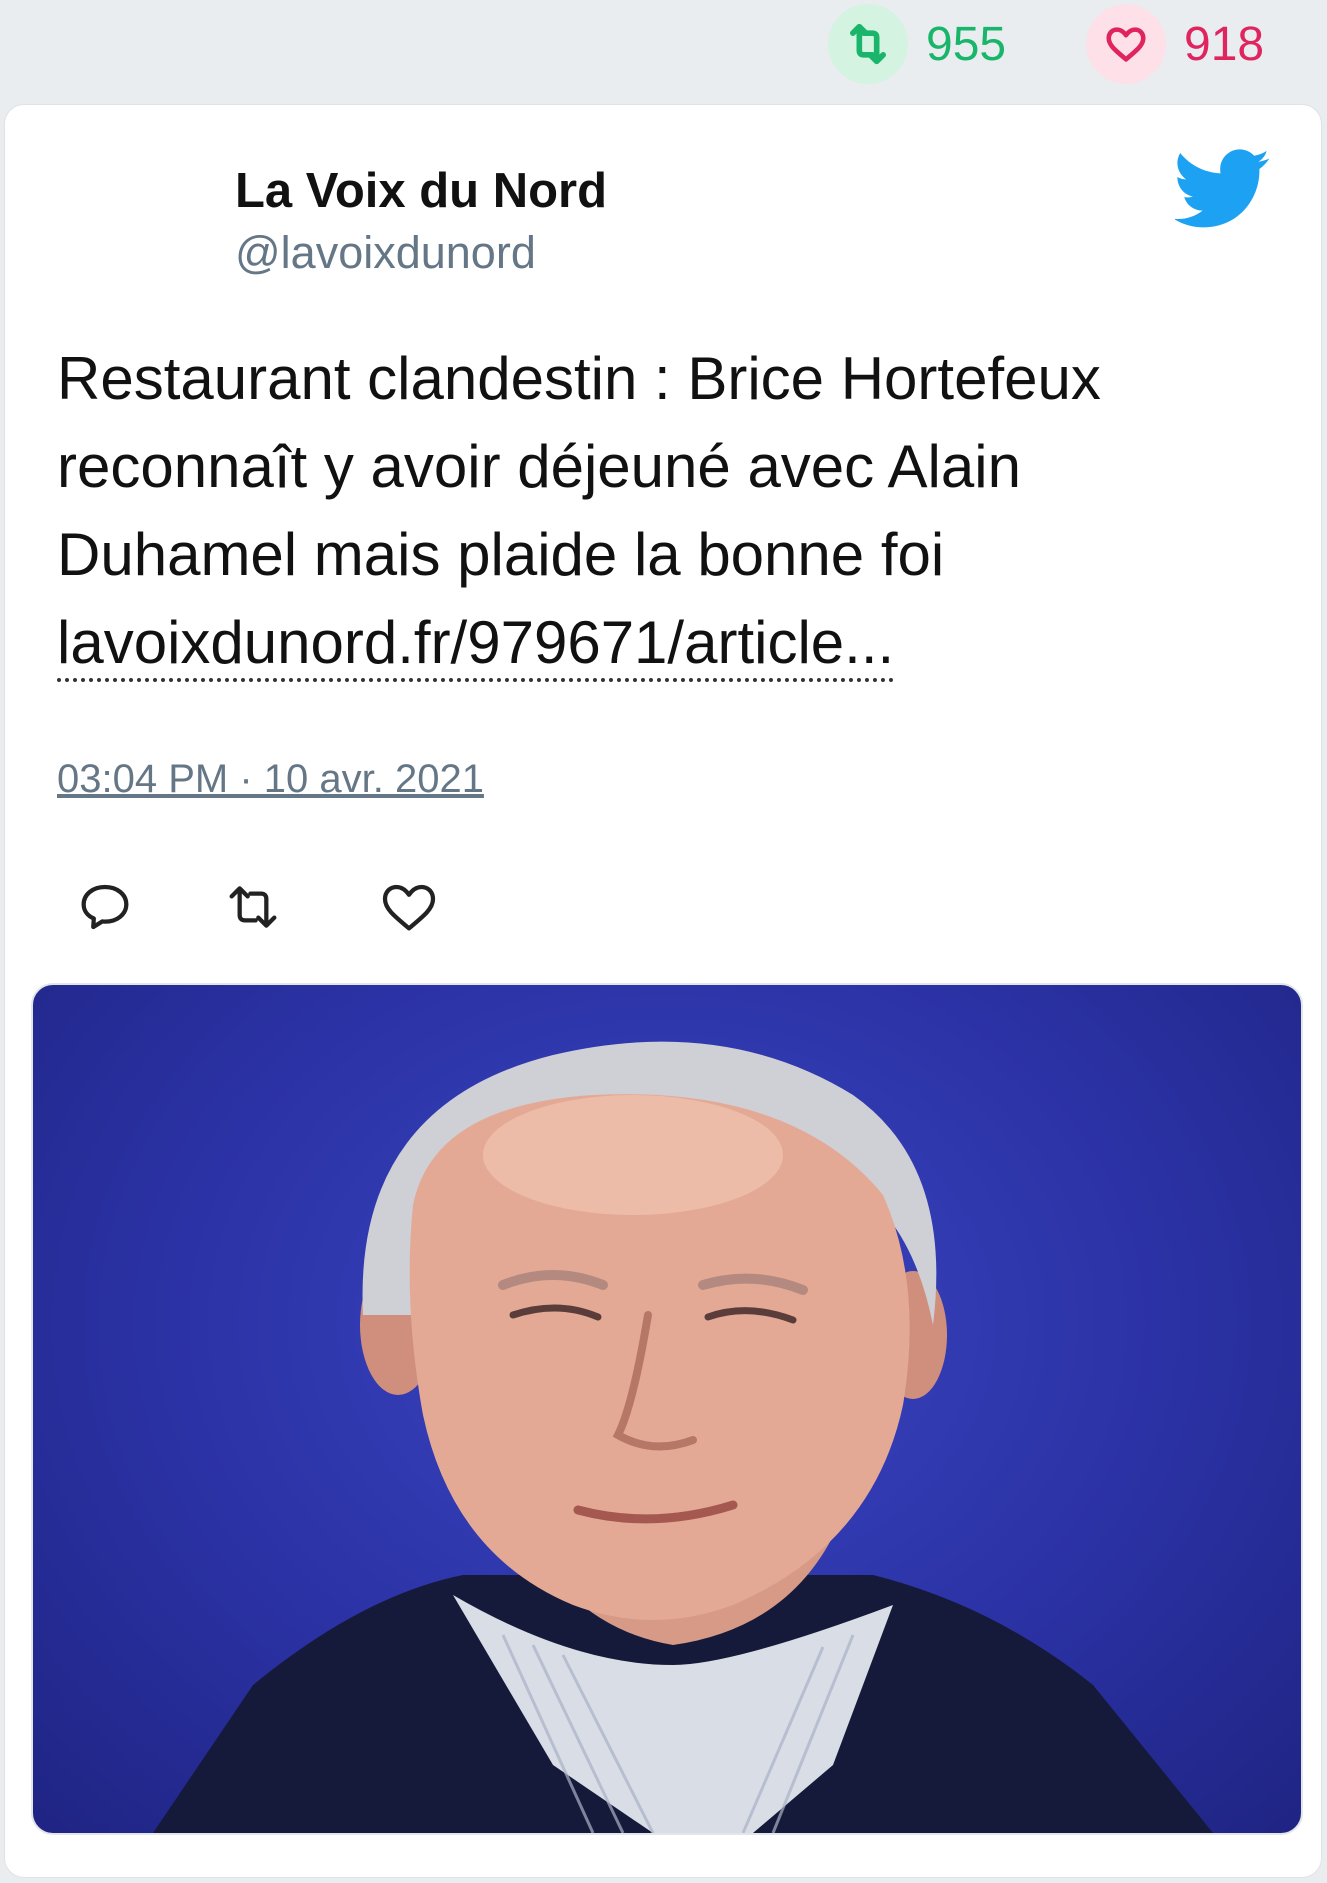 The height and width of the screenshot is (1883, 1327). I want to click on heart-icon, so click(1126, 44).